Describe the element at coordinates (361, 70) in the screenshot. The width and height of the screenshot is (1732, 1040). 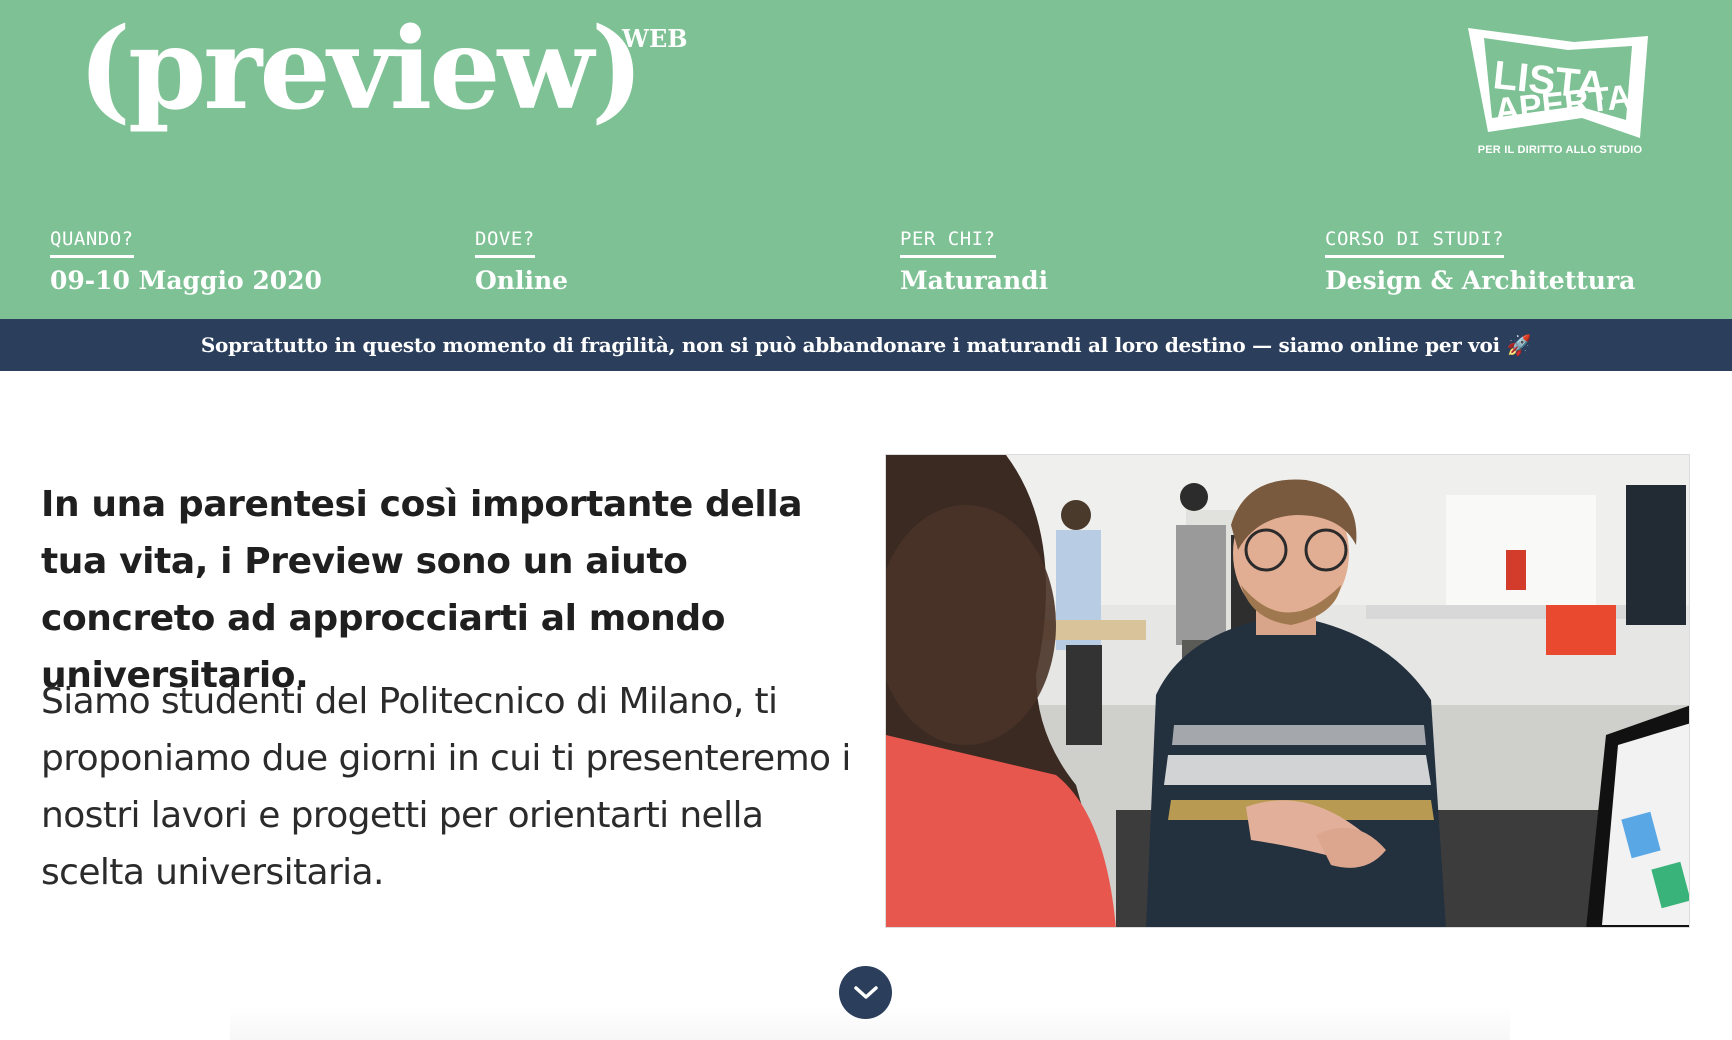
I see `preview-logo: (preview)` at that location.